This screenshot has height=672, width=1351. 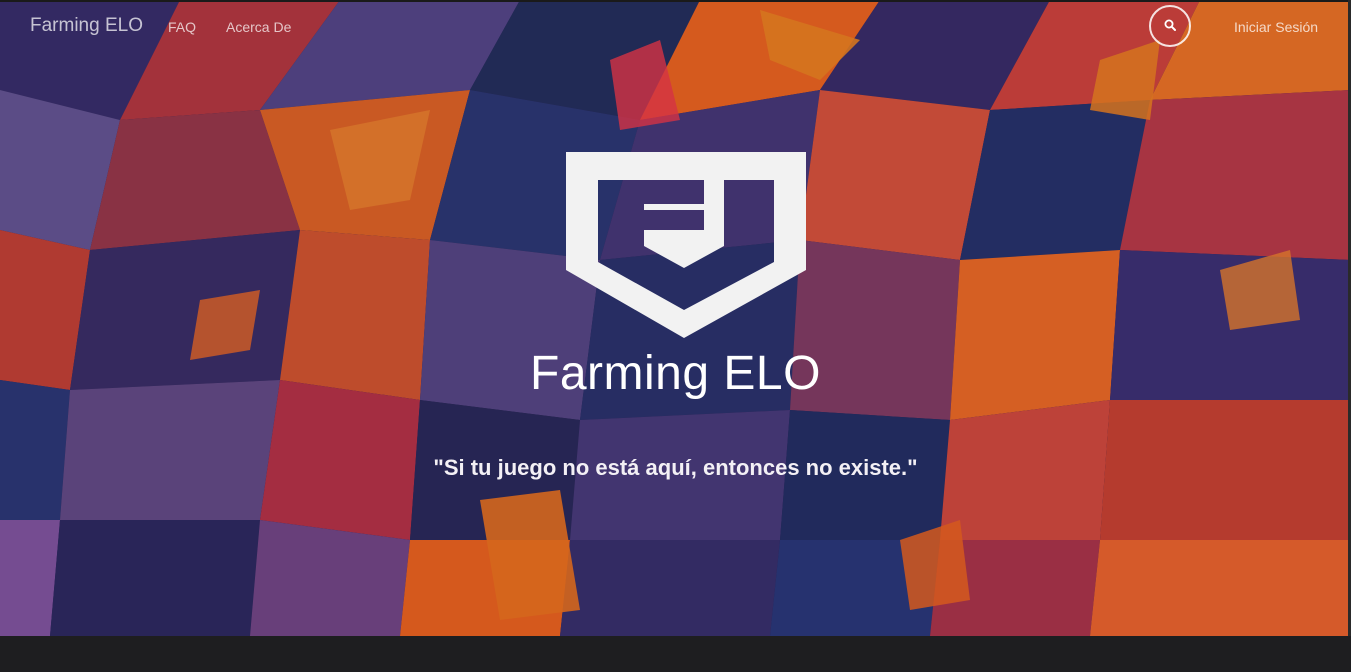 What do you see at coordinates (1276, 27) in the screenshot?
I see `login-link: Iniciar Sesión` at bounding box center [1276, 27].